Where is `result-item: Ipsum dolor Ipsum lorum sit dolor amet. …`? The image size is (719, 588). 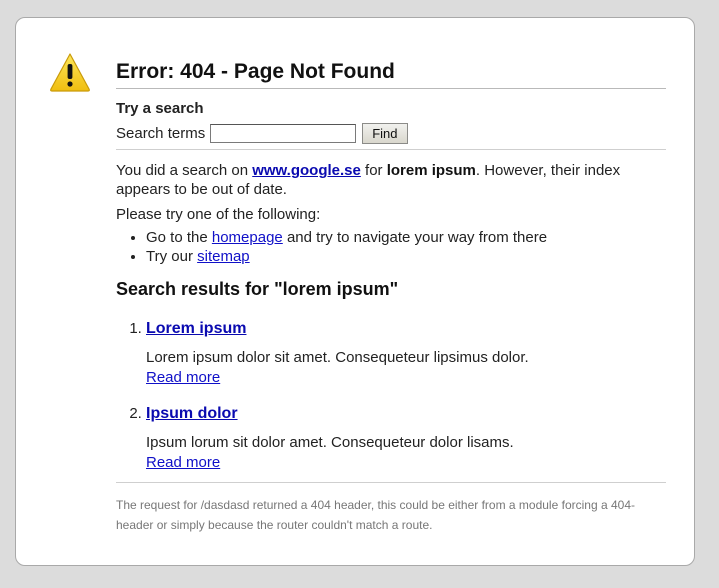 result-item: Ipsum dolor Ipsum lorum sit dolor amet. … is located at coordinates (406, 438).